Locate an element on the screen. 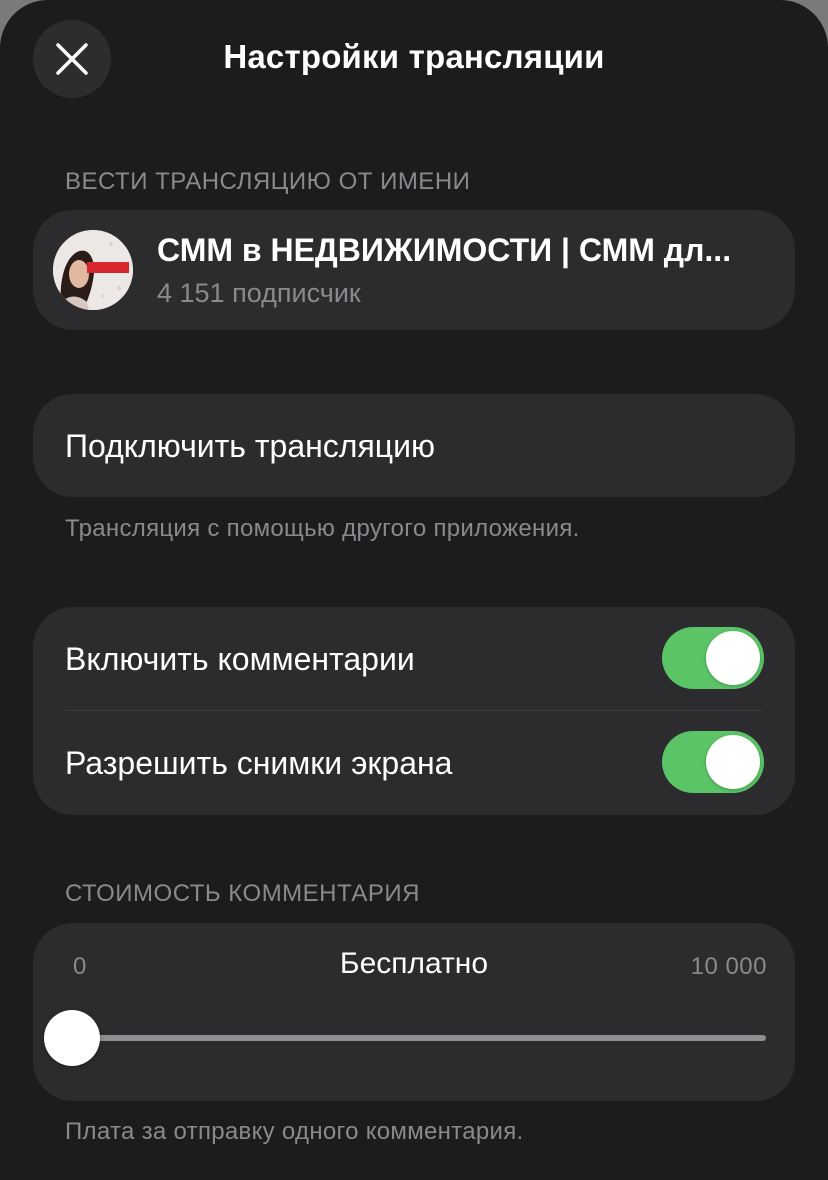 This screenshot has width=828, height=1180. slider-value-label: Бесплатно is located at coordinates (414, 963).